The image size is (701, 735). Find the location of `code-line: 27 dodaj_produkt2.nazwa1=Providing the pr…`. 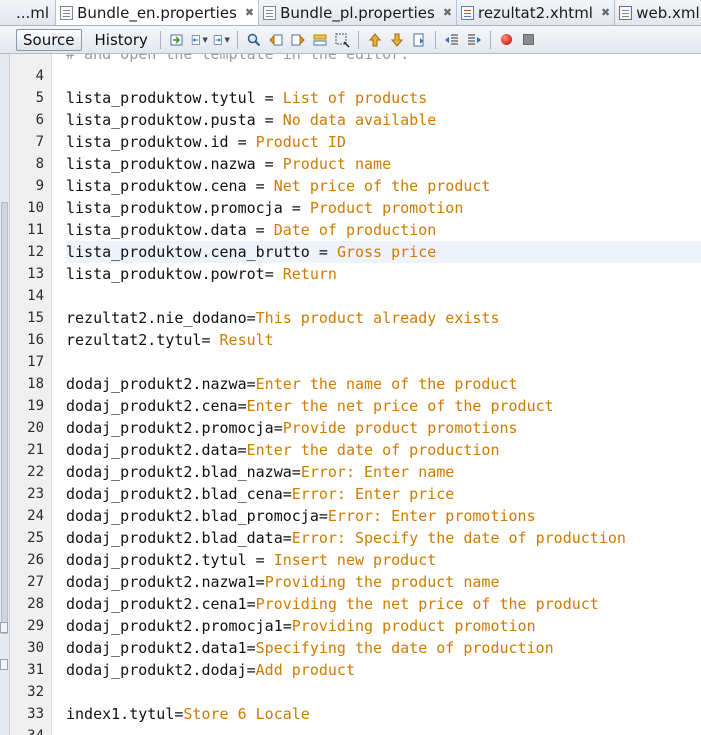

code-line: 27 dodaj_produkt2.nazwa1=Providing the pr… is located at coordinates (350, 582).